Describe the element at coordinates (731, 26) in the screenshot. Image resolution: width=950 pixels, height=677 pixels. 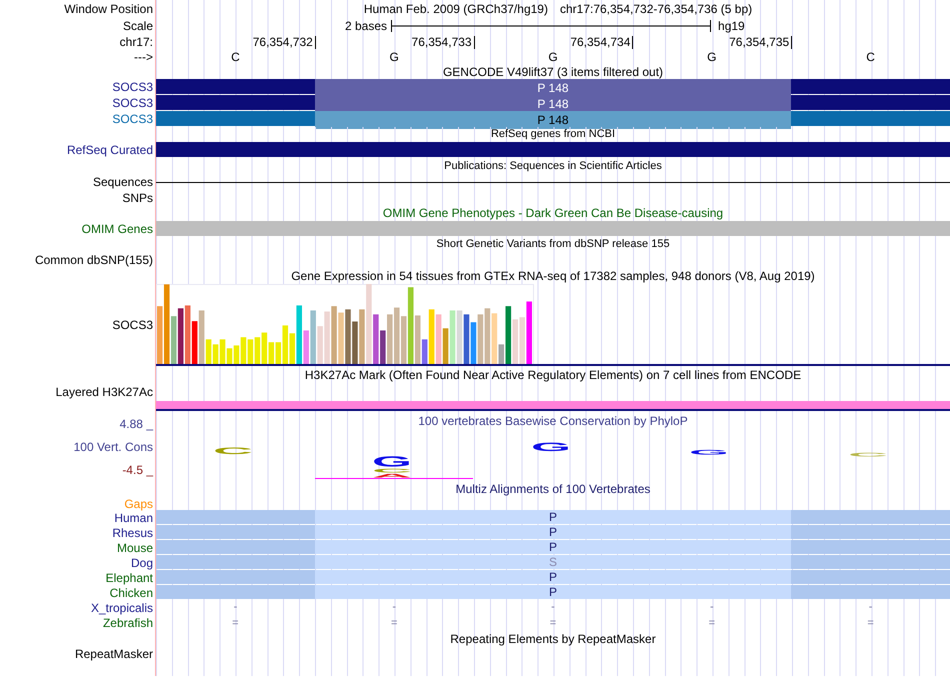
I see `assembly-name: hg19` at that location.